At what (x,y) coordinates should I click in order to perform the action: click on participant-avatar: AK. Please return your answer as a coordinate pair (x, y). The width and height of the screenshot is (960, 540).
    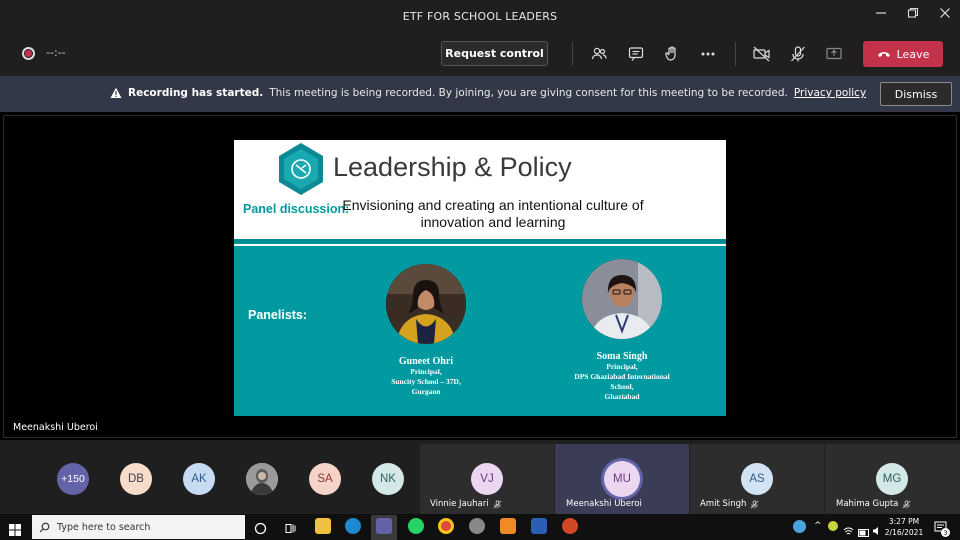
    Looking at the image, I should click on (199, 479).